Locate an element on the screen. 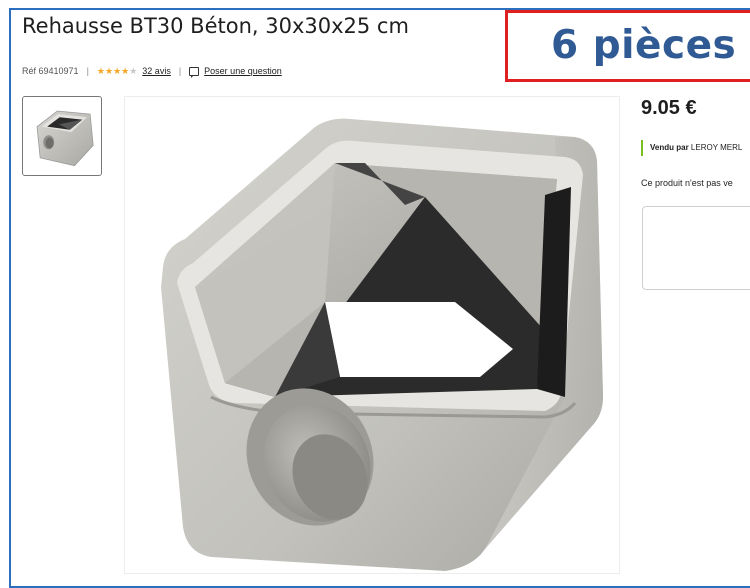 This screenshot has height=588, width=750. quantity-overlay-banner: 6 pièces is located at coordinates (627, 46).